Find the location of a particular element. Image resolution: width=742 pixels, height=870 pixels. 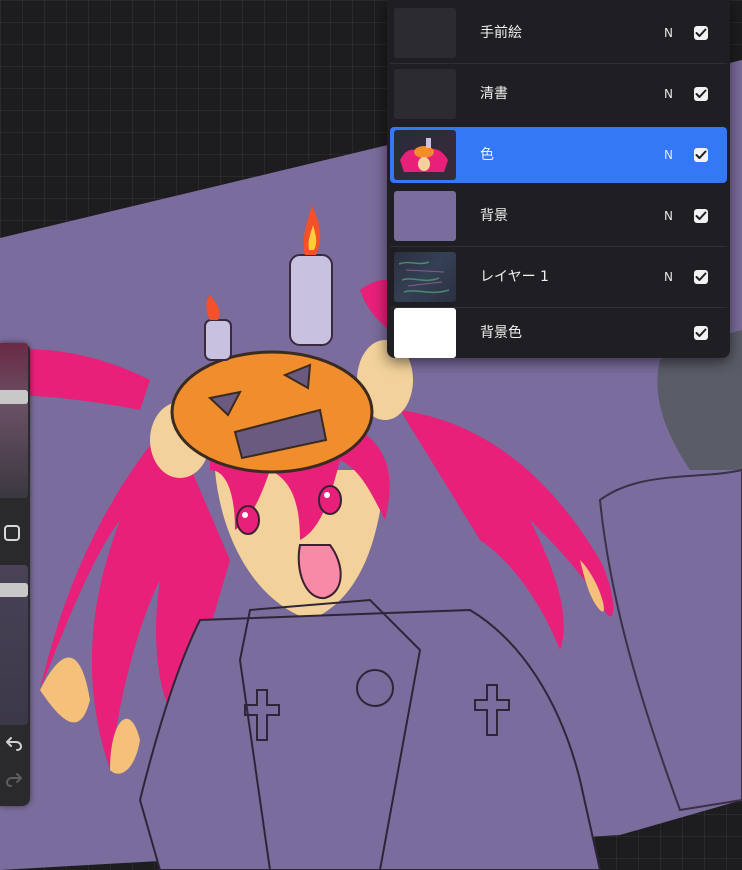

opacity-thumb is located at coordinates (14, 590).